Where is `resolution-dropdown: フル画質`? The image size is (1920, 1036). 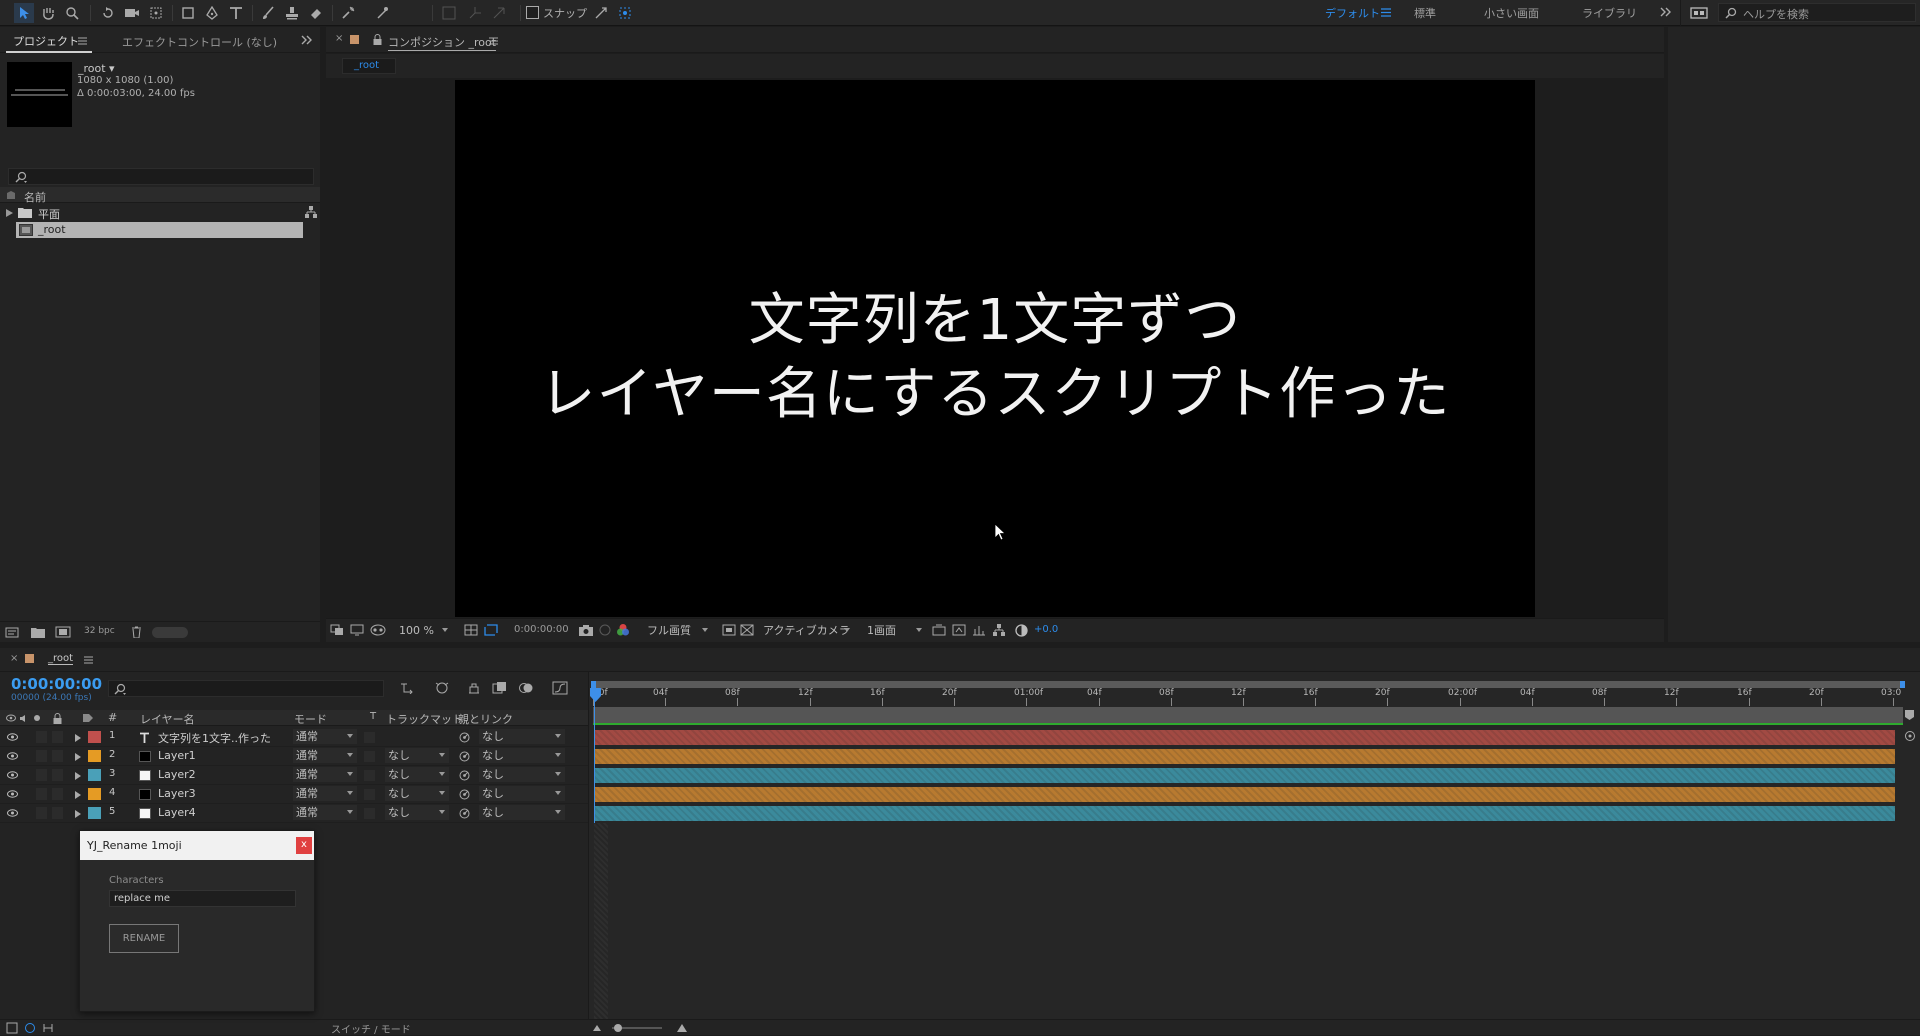
resolution-dropdown: フル画質 is located at coordinates (678, 630).